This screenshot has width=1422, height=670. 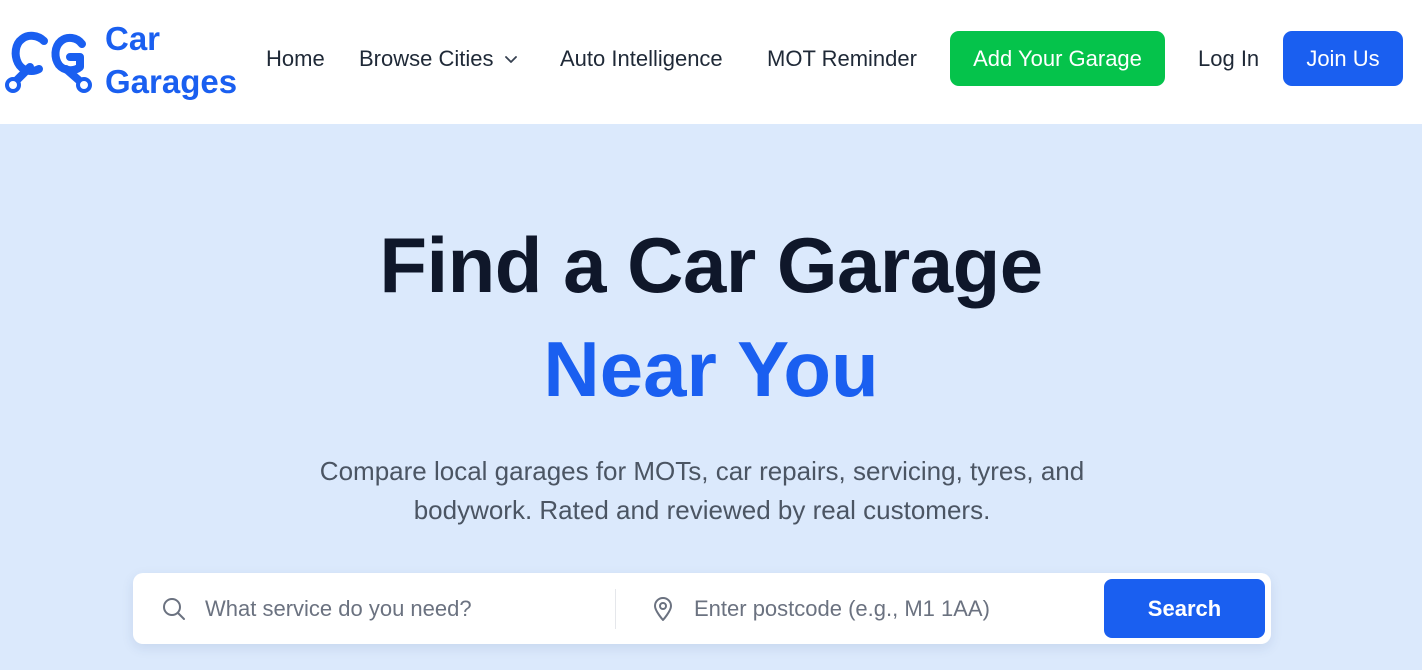 What do you see at coordinates (1057, 58) in the screenshot?
I see `add-your-garage-button: Add Your Garage` at bounding box center [1057, 58].